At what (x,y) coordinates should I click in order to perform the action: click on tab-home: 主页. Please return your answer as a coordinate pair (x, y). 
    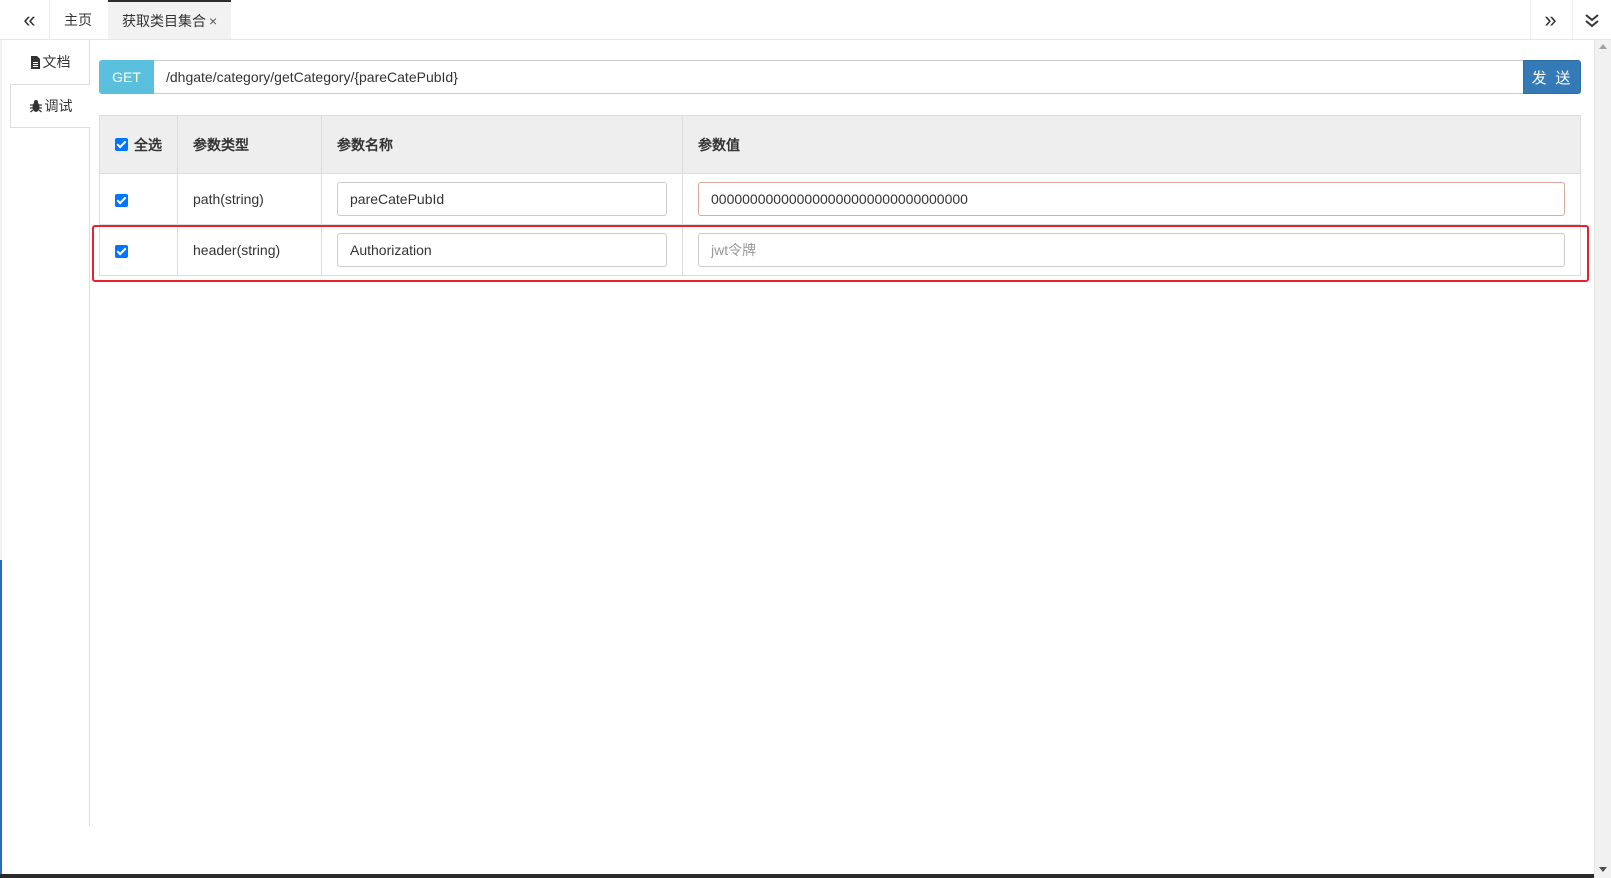
    Looking at the image, I should click on (78, 19).